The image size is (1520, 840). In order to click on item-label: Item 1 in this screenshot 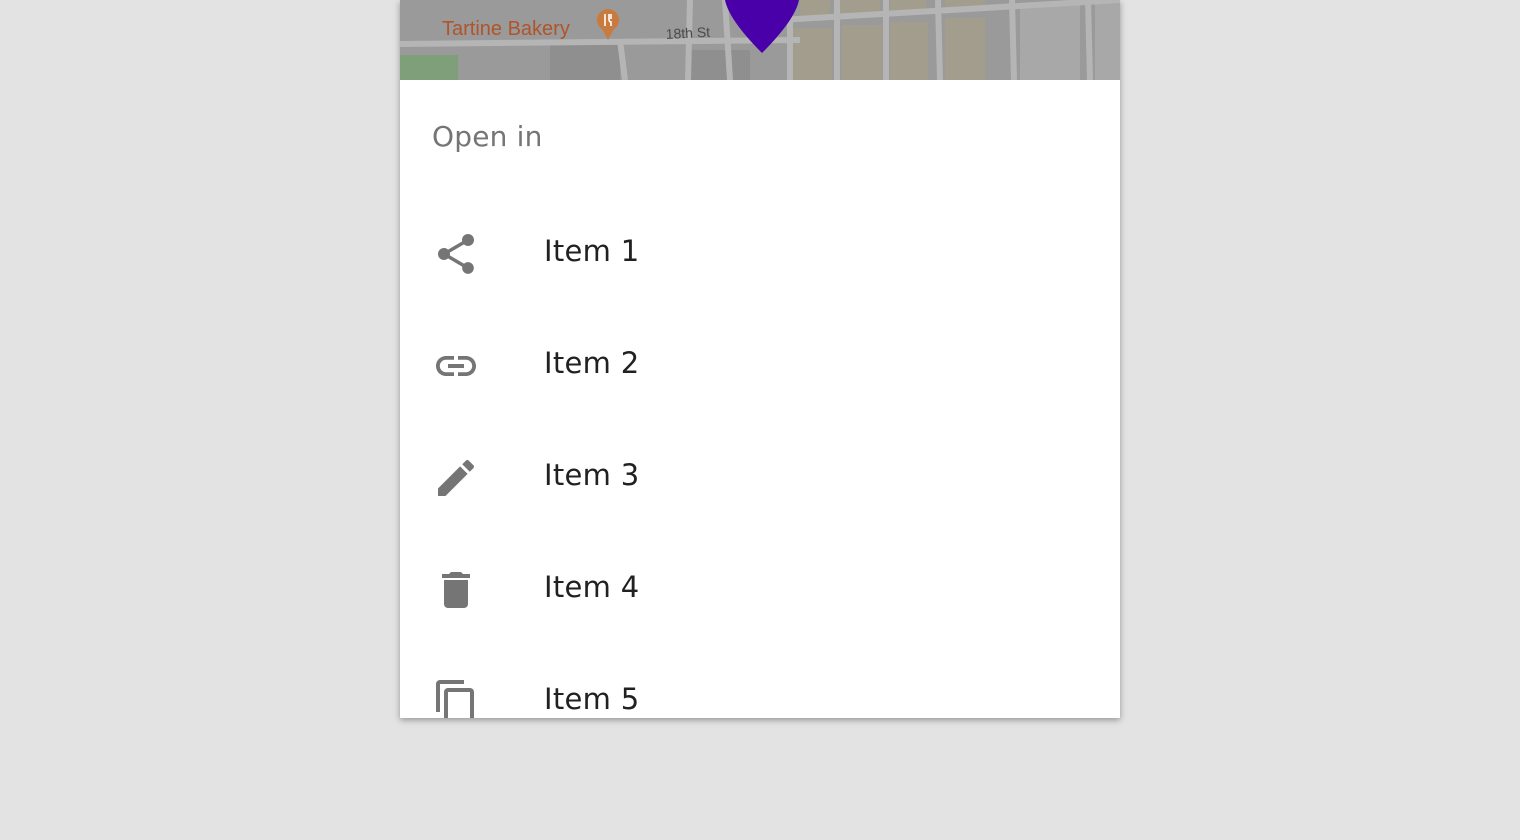, I will do `click(592, 251)`.